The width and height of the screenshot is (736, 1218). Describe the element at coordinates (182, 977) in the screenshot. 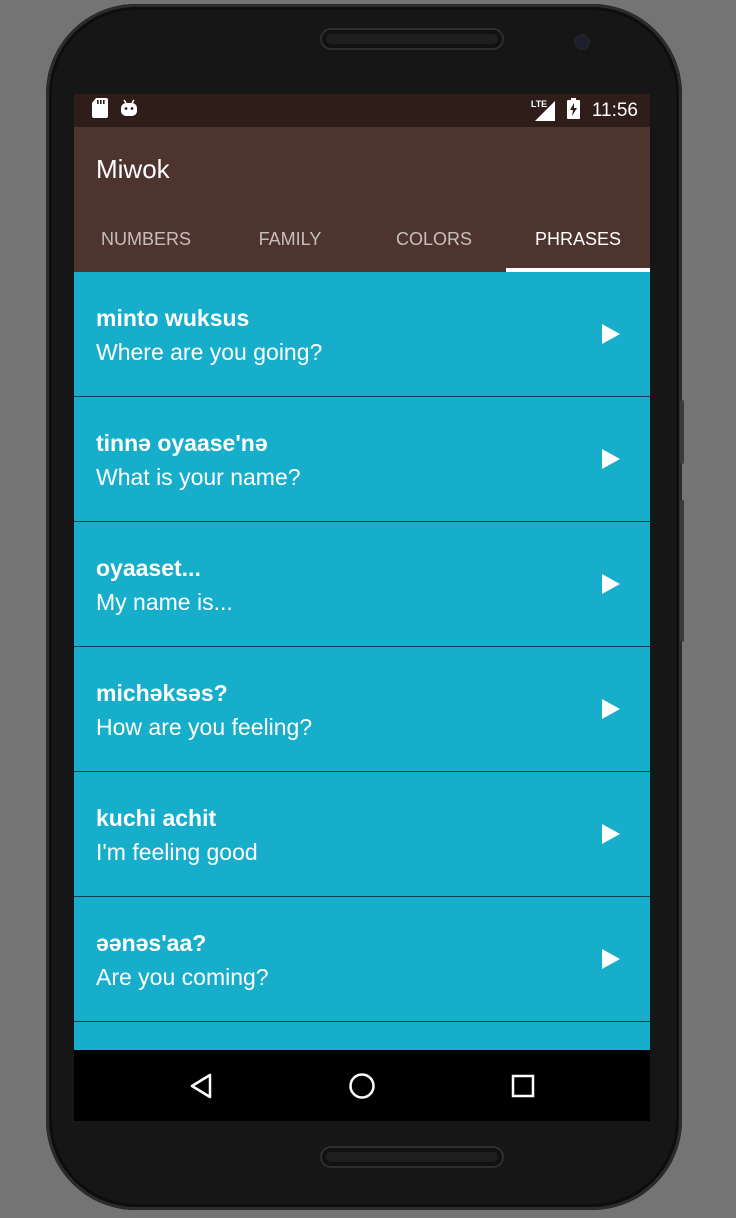

I see `english-translation: Are you coming?` at that location.